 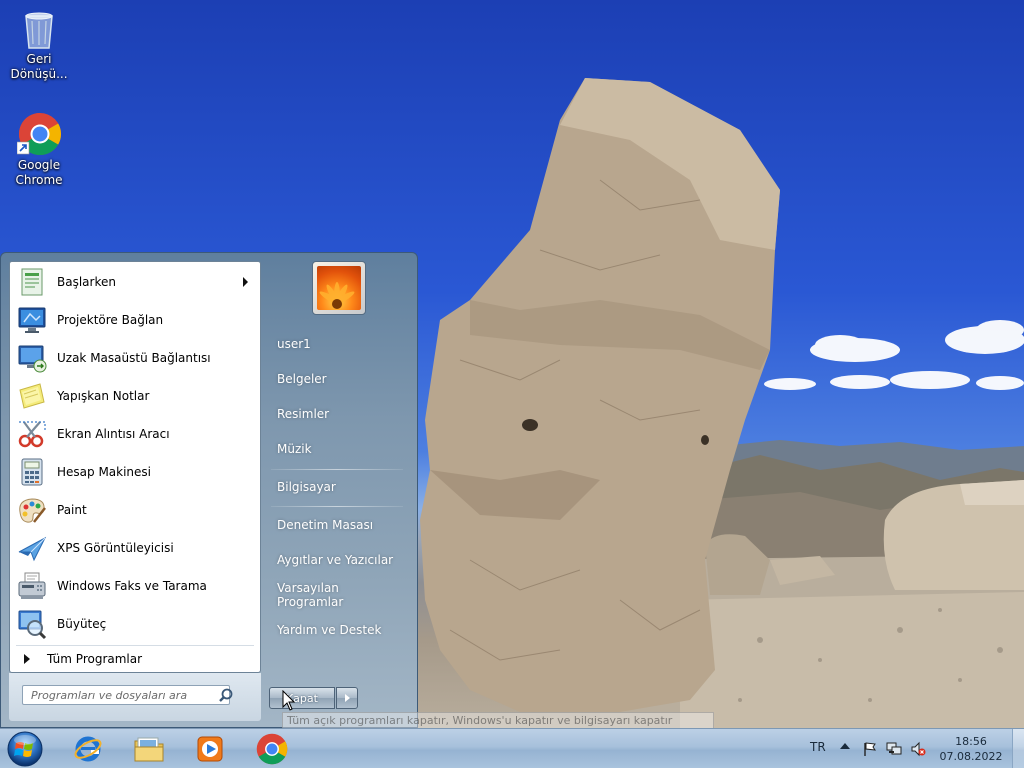 I want to click on program-item-label: Windows Faks ve Tarama, so click(x=132, y=586).